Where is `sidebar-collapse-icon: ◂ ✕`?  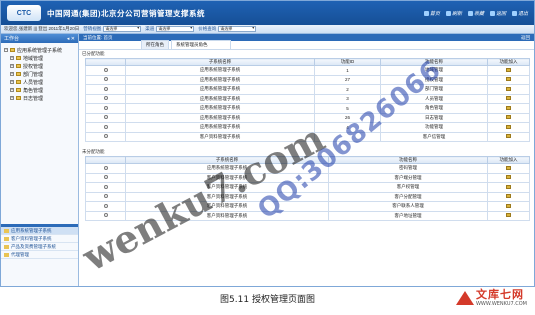
sidebar-collapse-icon: ◂ ✕ is located at coordinates (71, 39).